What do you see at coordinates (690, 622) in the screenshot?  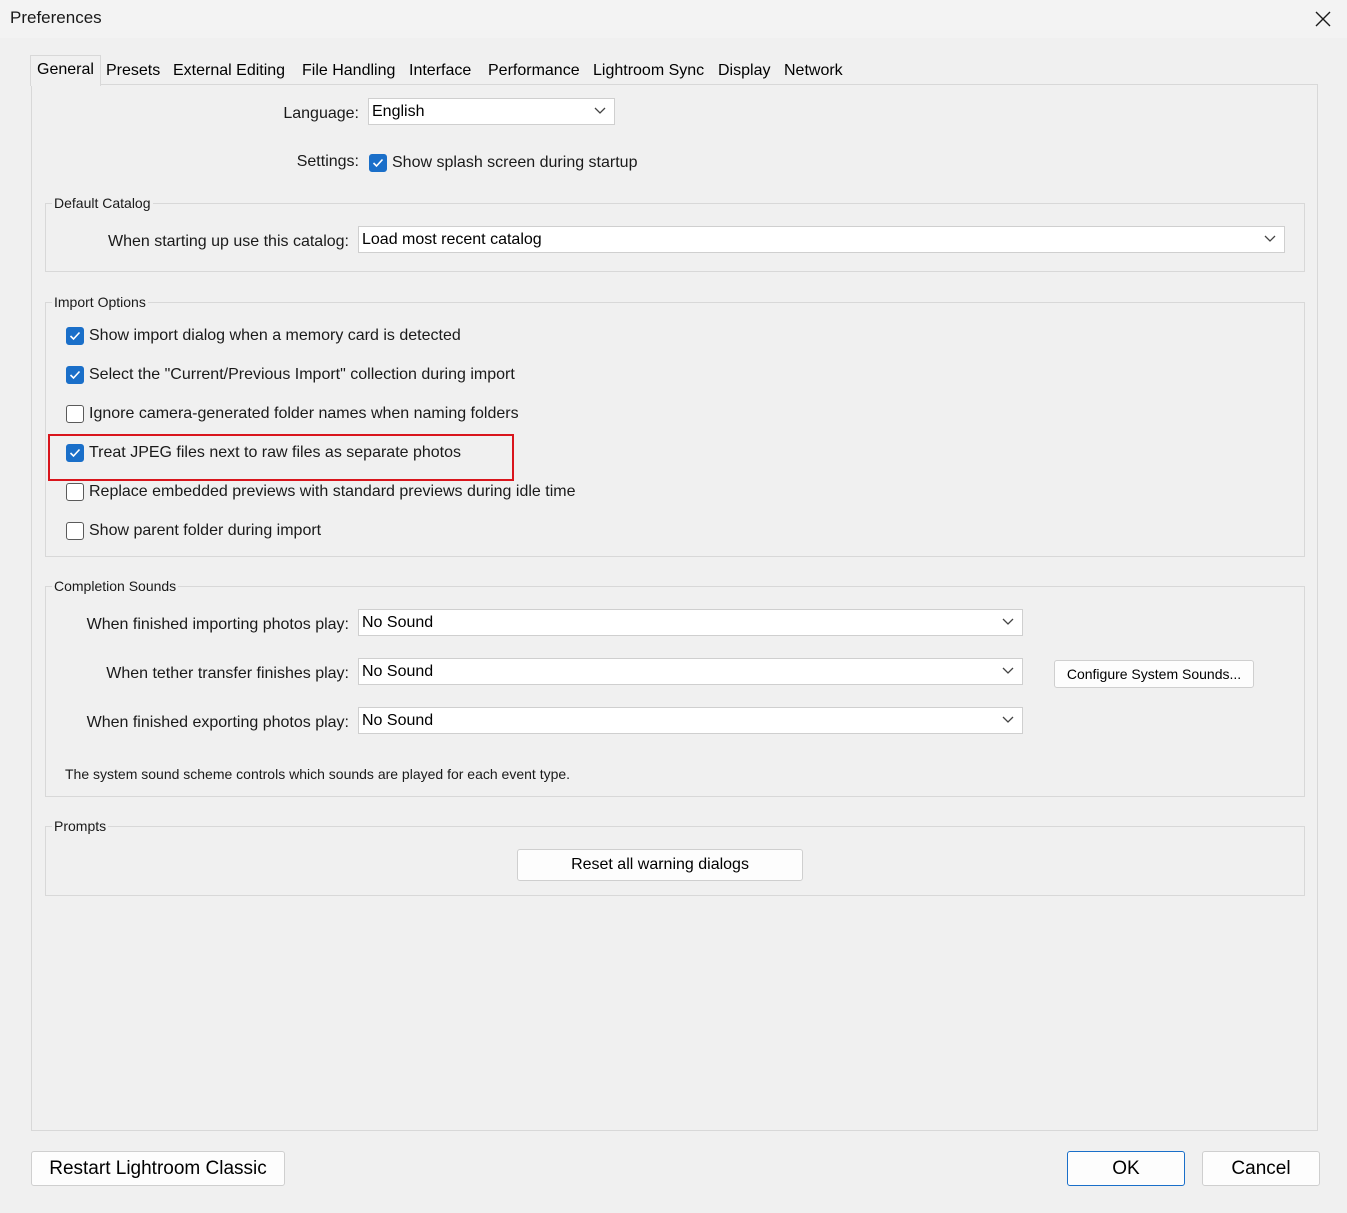 I see `import-sound-dropdown: No Sound` at bounding box center [690, 622].